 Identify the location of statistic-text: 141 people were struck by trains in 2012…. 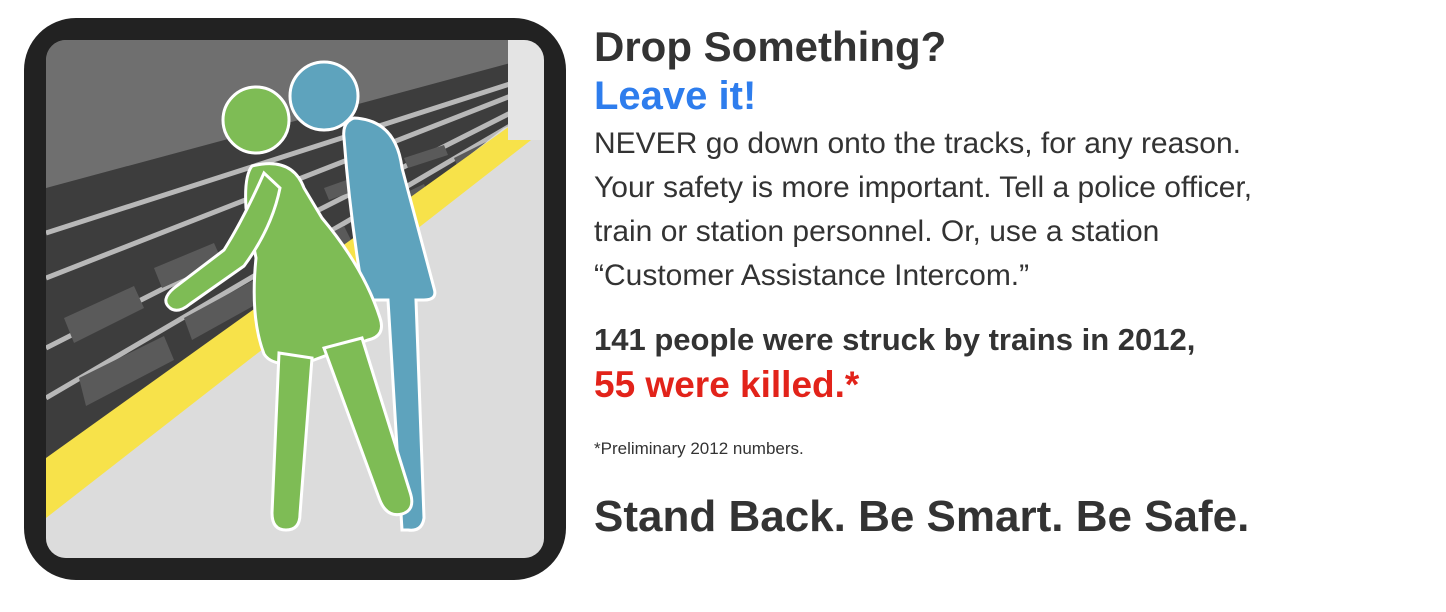
(895, 339).